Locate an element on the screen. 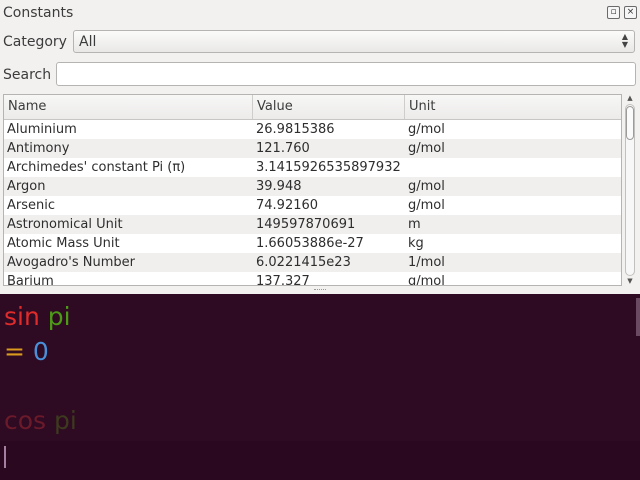 The image size is (640, 480). cell-name: Aluminium is located at coordinates (42, 129).